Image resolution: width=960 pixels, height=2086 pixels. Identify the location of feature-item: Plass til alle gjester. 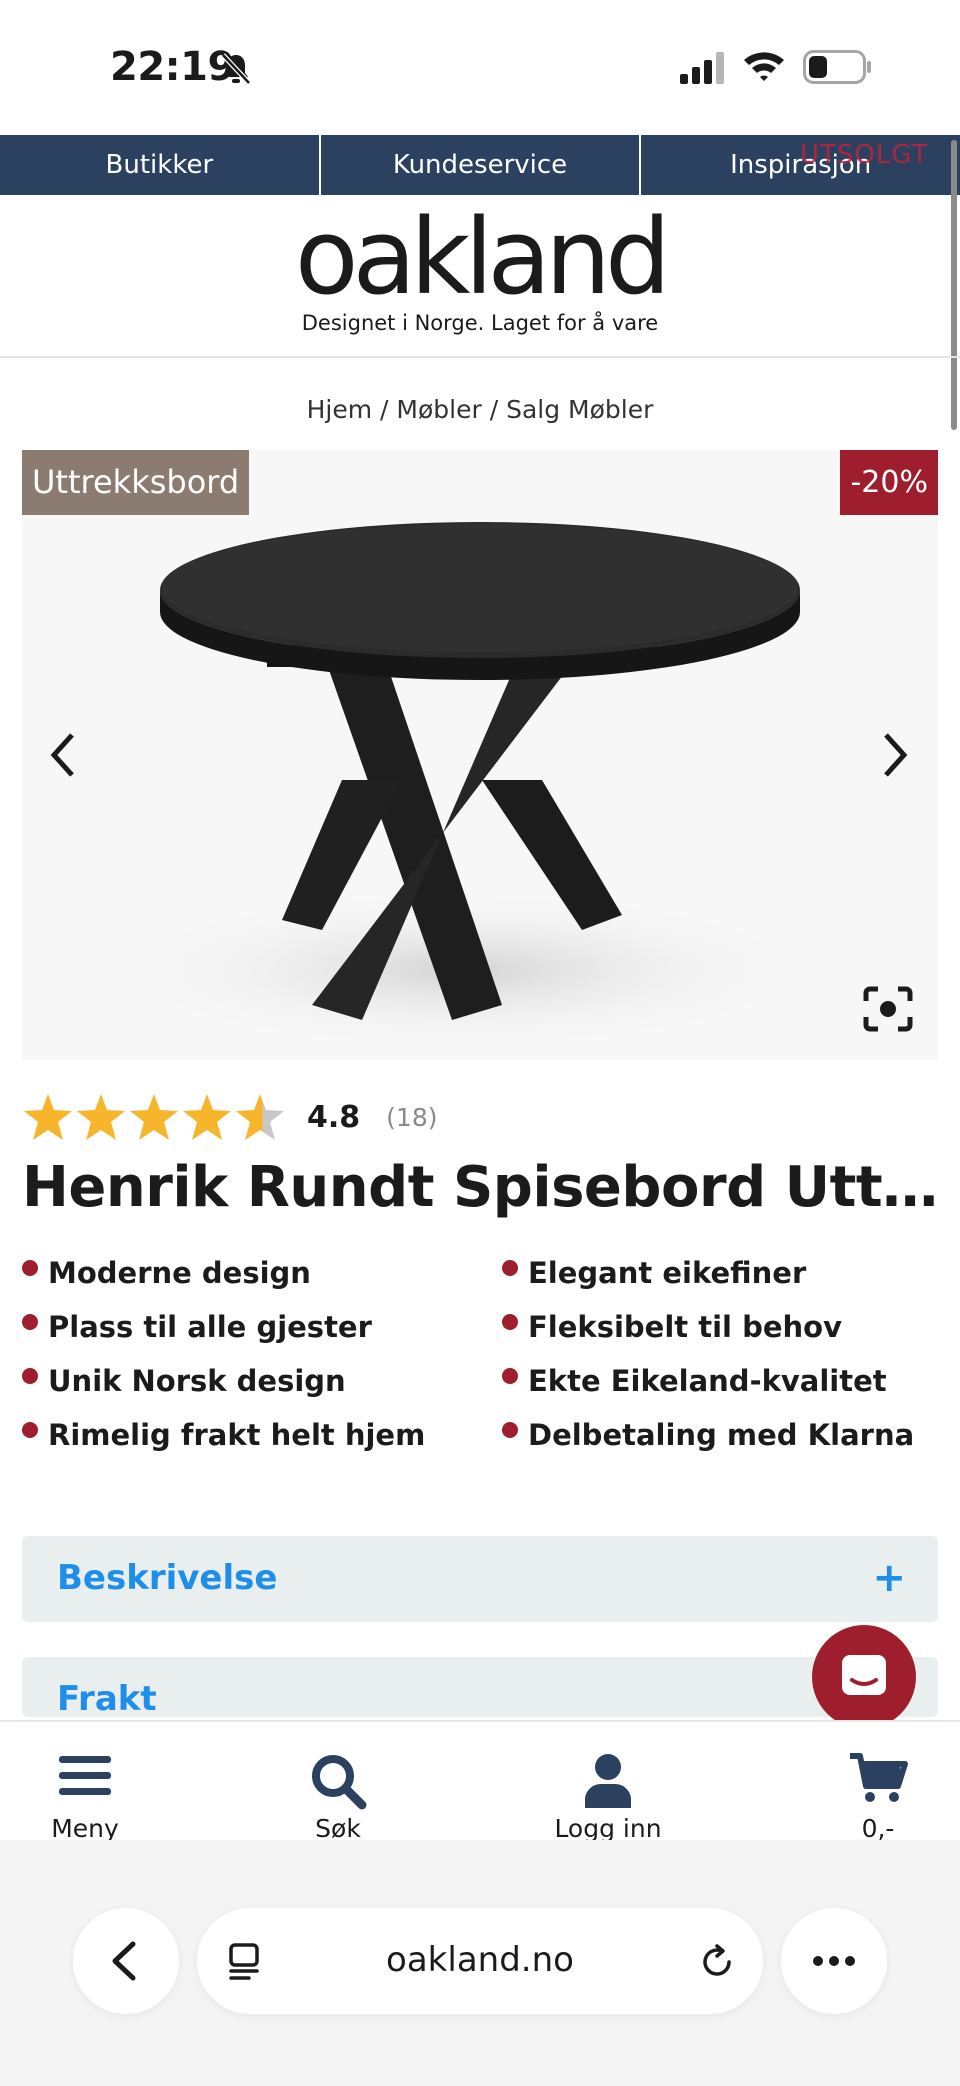
(262, 1327).